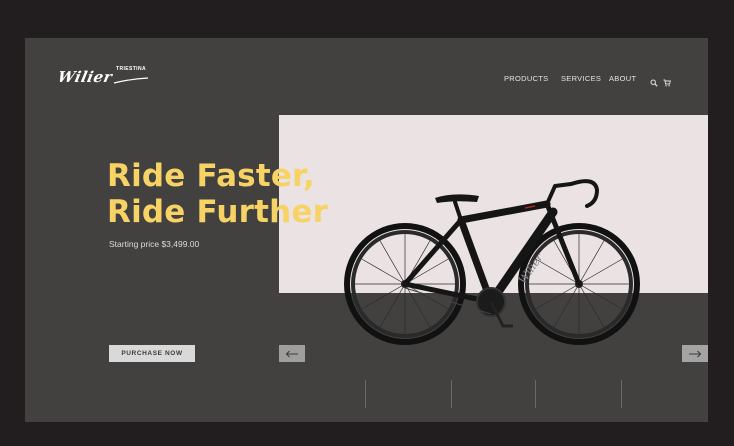 The width and height of the screenshot is (734, 446). Describe the element at coordinates (218, 212) in the screenshot. I see `hero-title-line2: Ride Further` at that location.